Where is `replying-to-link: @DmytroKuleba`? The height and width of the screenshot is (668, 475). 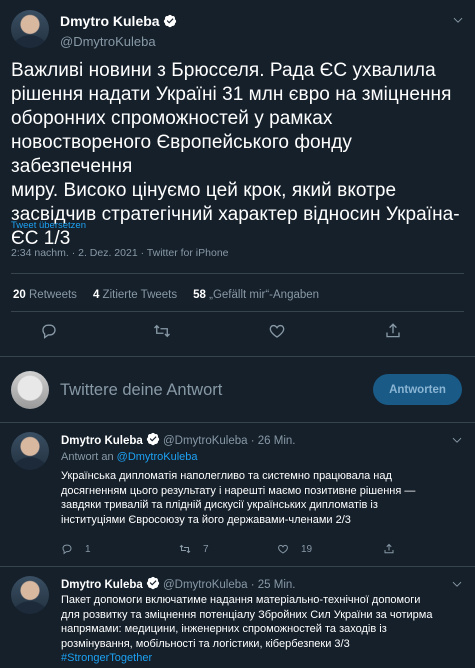
replying-to-link: @DmytroKuleba is located at coordinates (157, 457).